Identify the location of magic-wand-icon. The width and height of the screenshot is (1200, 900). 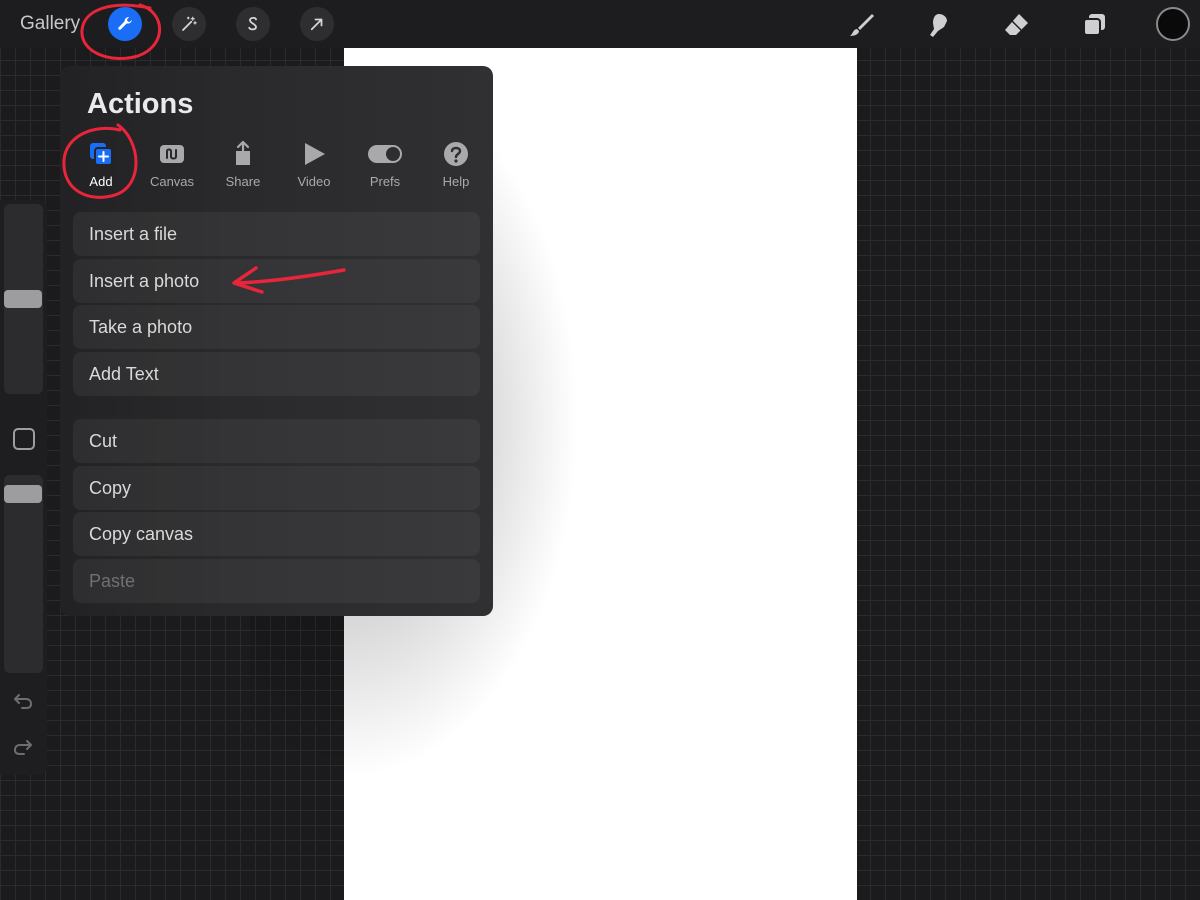
(189, 23).